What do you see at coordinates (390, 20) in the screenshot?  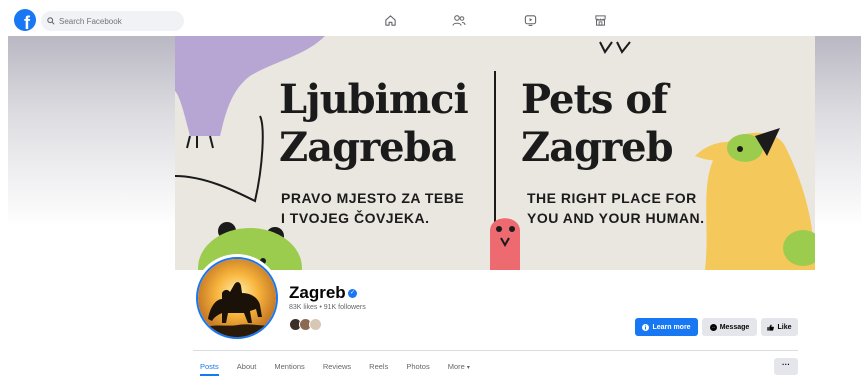 I see `home-icon` at bounding box center [390, 20].